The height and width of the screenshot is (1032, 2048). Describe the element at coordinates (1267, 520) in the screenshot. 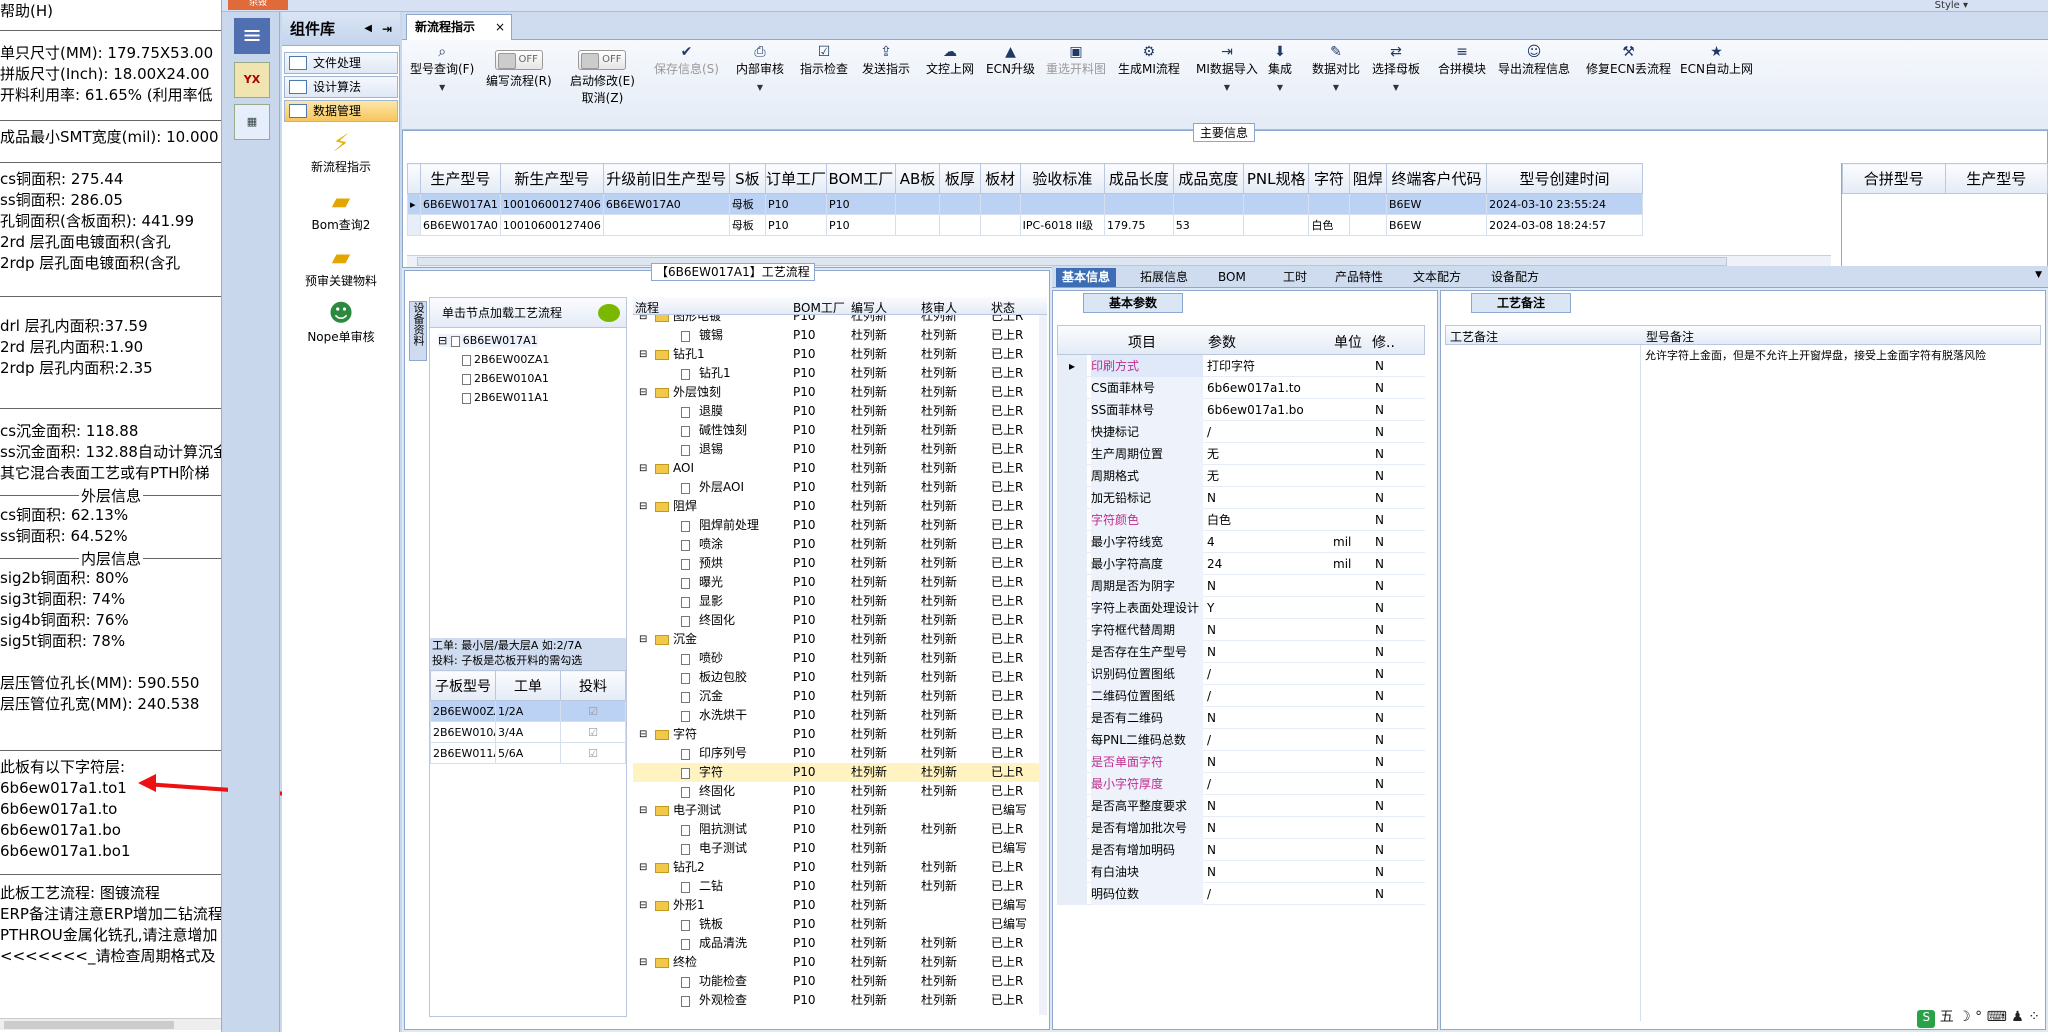

I see `param-value: 白色` at that location.